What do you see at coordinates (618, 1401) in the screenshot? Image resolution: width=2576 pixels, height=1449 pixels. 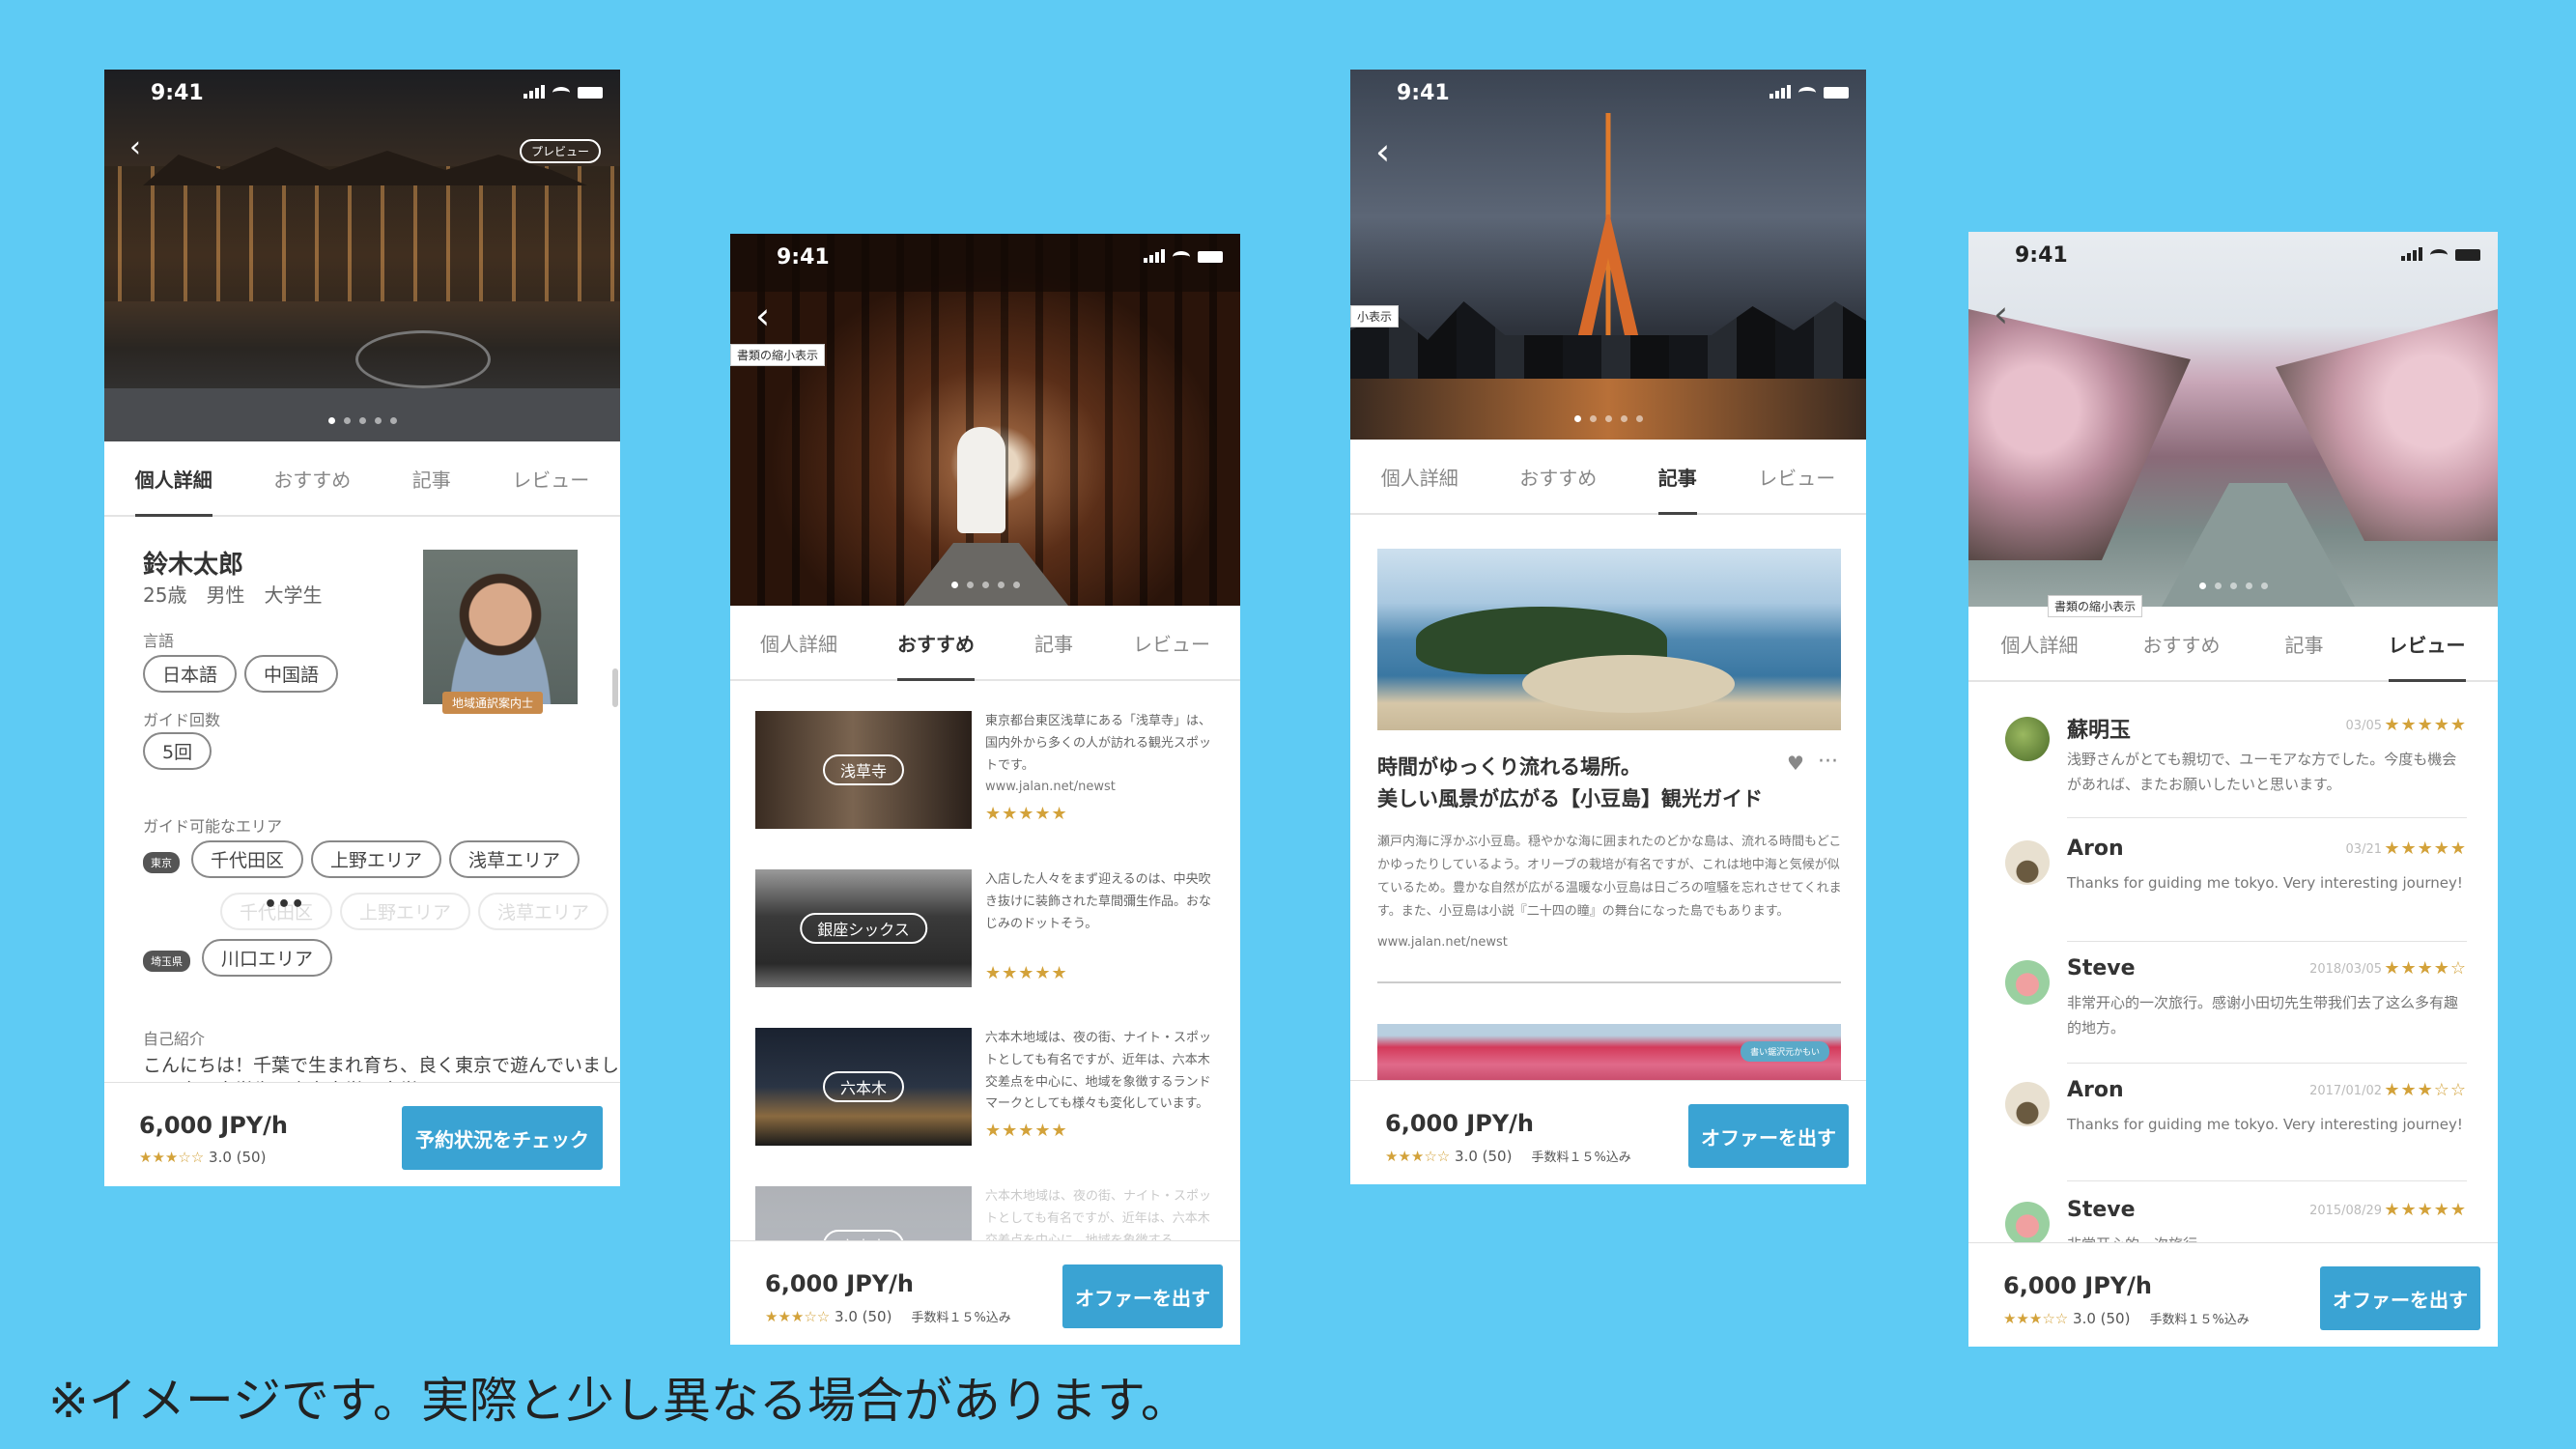 I see `disclaimer-note: ※イメージです。実際と少し異なる場合があります。` at bounding box center [618, 1401].